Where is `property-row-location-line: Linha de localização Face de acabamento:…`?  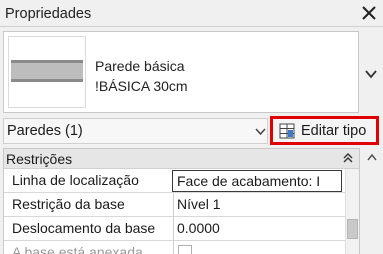 property-row-location-line: Linha de localização Face de acabamento:… is located at coordinates (181, 181).